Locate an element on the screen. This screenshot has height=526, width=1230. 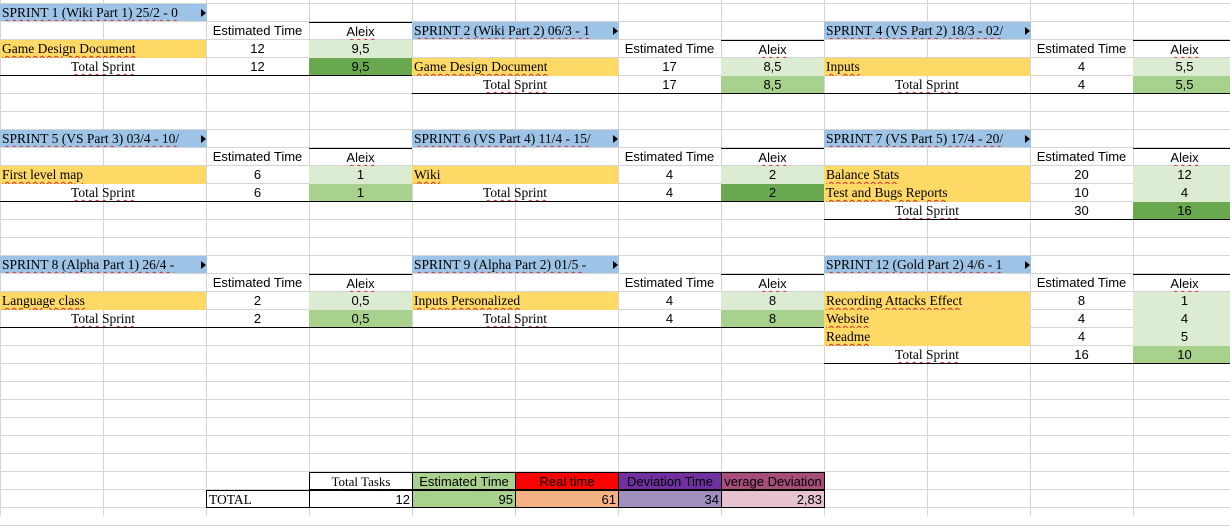
sprint-1-task-aleix: 9,5 is located at coordinates (360, 49).